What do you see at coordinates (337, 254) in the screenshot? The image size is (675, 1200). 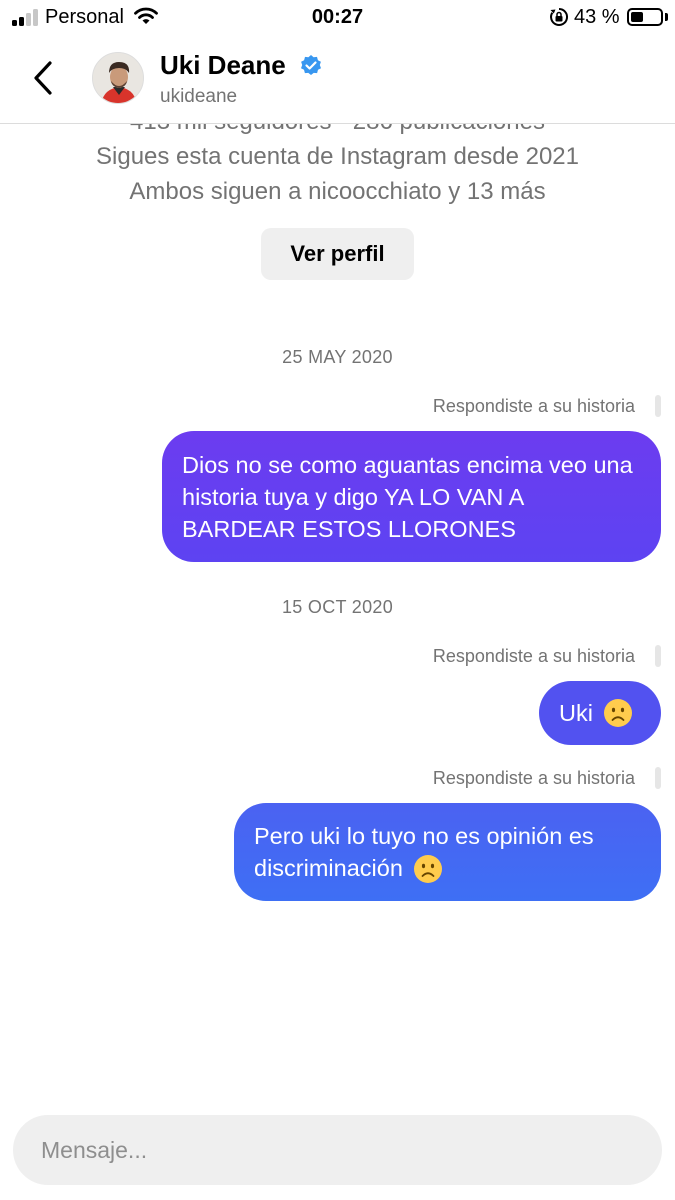 I see `view-profile-button: Ver perfil` at bounding box center [337, 254].